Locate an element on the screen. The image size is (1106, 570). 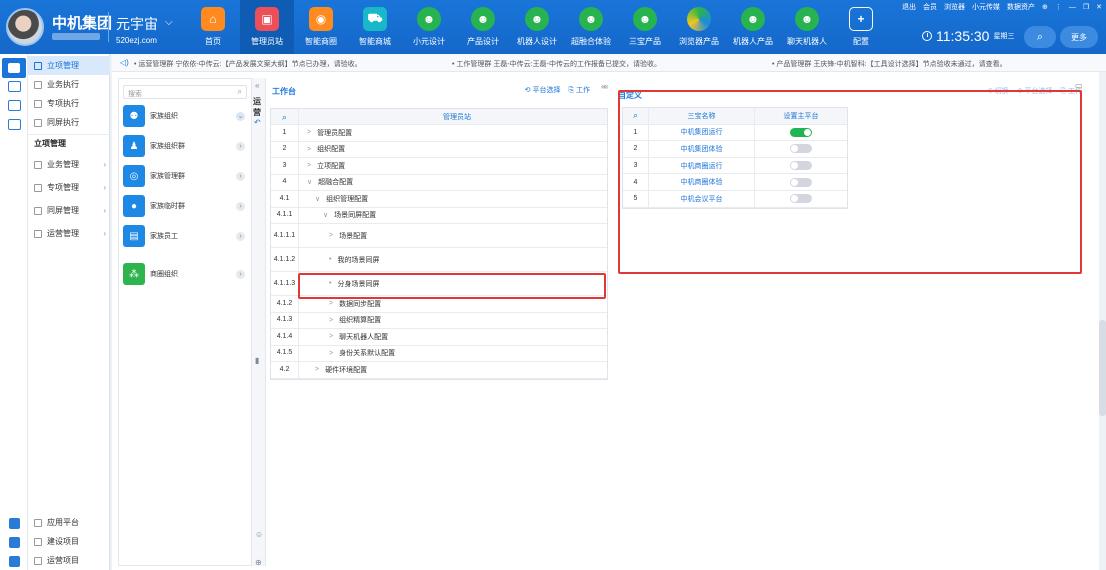
contact-family-temp-group: ● 家族临时群 › is located at coordinates (185, 206).